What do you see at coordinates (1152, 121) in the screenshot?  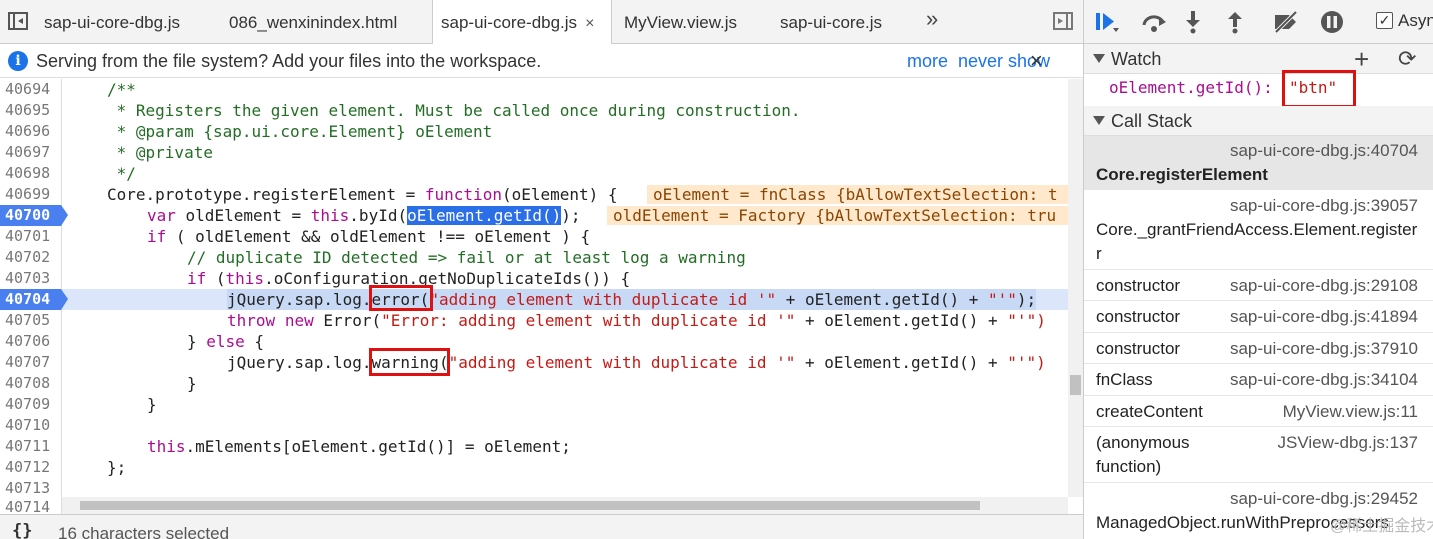 I see `section-title: Call Stack` at bounding box center [1152, 121].